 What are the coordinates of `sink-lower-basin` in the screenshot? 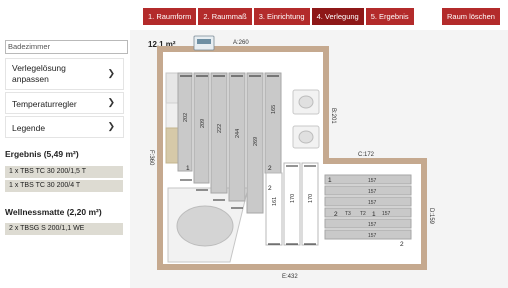 It's located at (306, 137).